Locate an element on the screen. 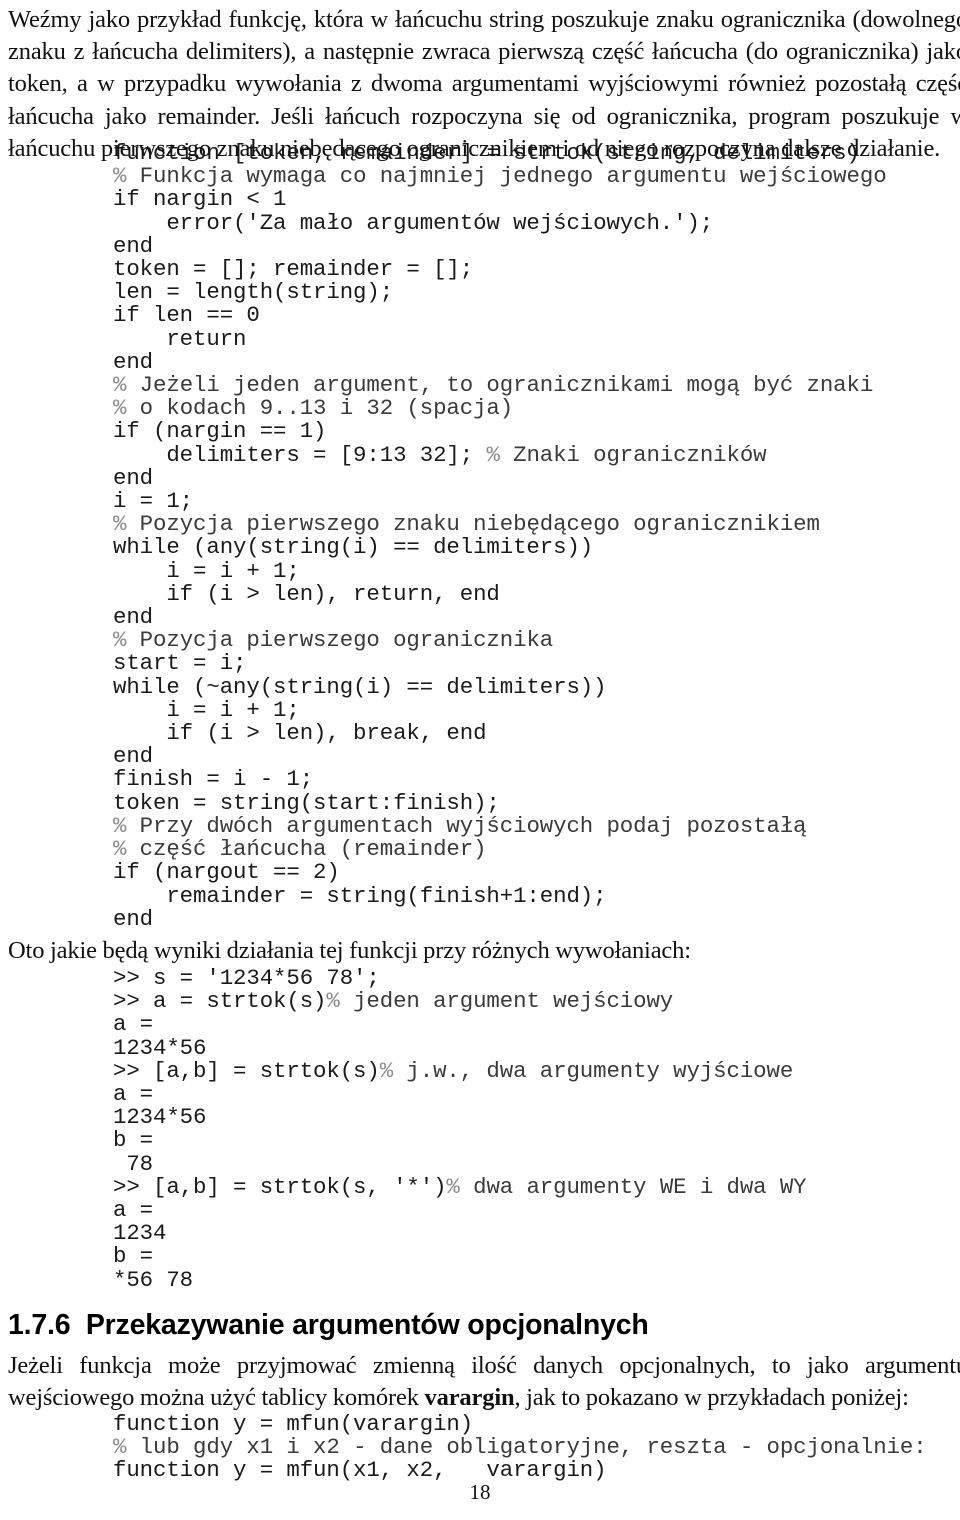 The width and height of the screenshot is (960, 1520). varargin-paragraph-part2: , jak to pokazano w przykładach poniżej: is located at coordinates (711, 1398).